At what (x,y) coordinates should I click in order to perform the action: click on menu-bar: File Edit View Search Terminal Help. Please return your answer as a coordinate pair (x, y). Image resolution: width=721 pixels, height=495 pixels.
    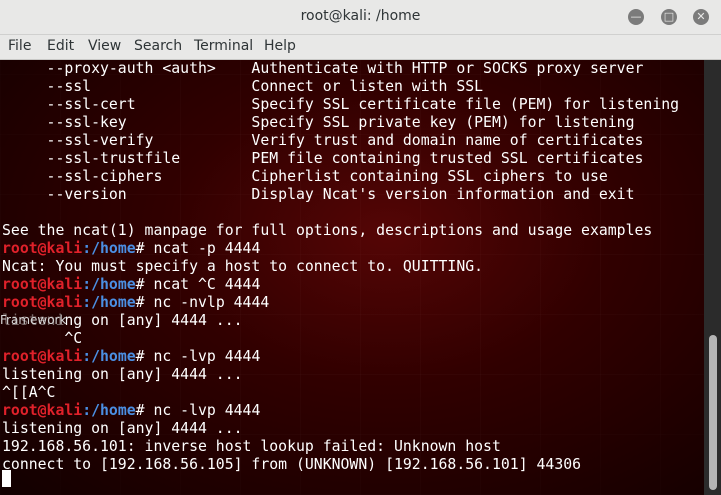
    Looking at the image, I should click on (360, 47).